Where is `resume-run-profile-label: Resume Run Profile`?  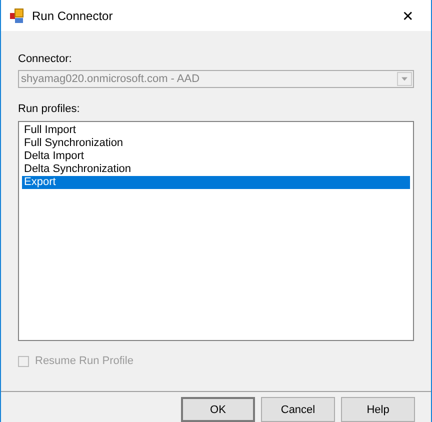
resume-run-profile-label: Resume Run Profile is located at coordinates (84, 361).